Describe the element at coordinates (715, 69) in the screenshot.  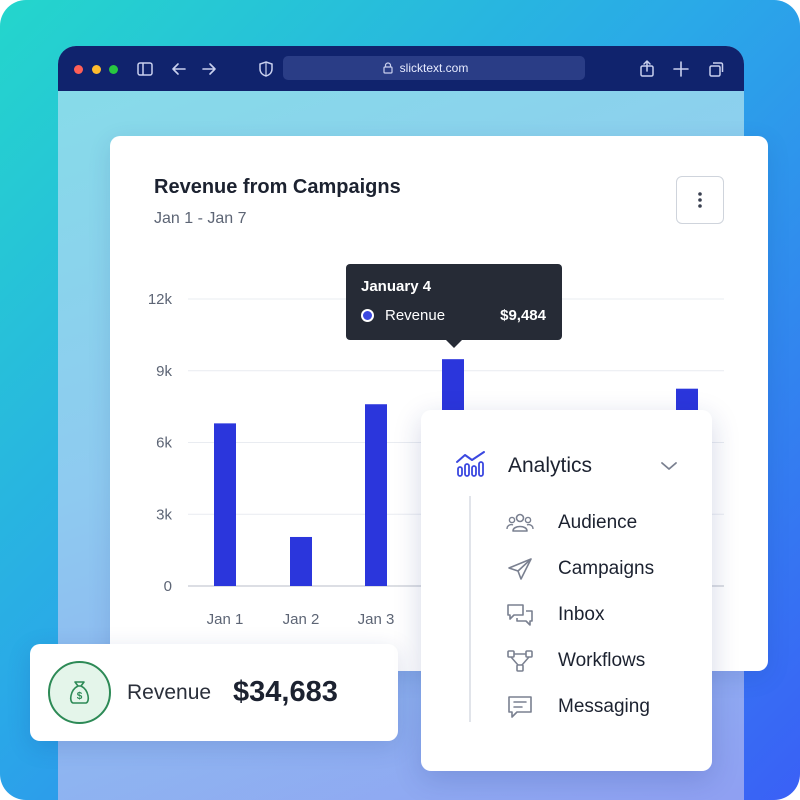
I see `tabs-overview-icon` at that location.